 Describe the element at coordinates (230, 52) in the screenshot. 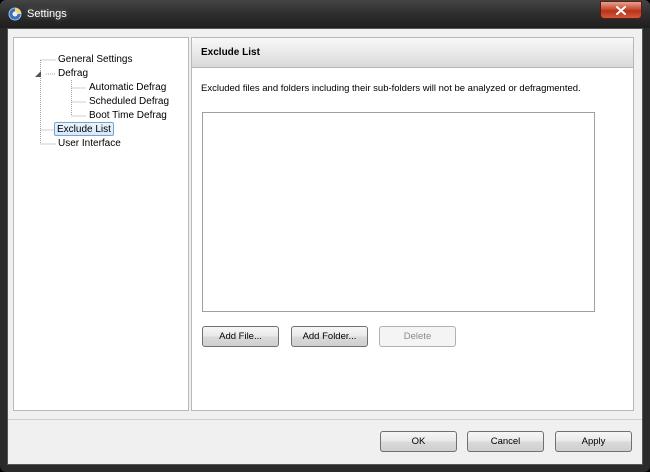

I see `section-title: Exclude List` at that location.